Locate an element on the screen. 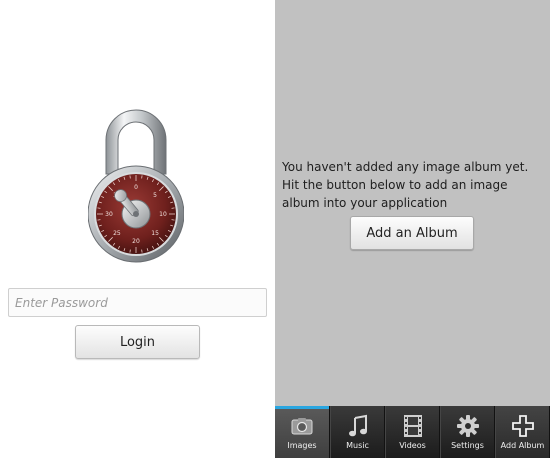 The height and width of the screenshot is (458, 550). login-button: Login is located at coordinates (137, 342).